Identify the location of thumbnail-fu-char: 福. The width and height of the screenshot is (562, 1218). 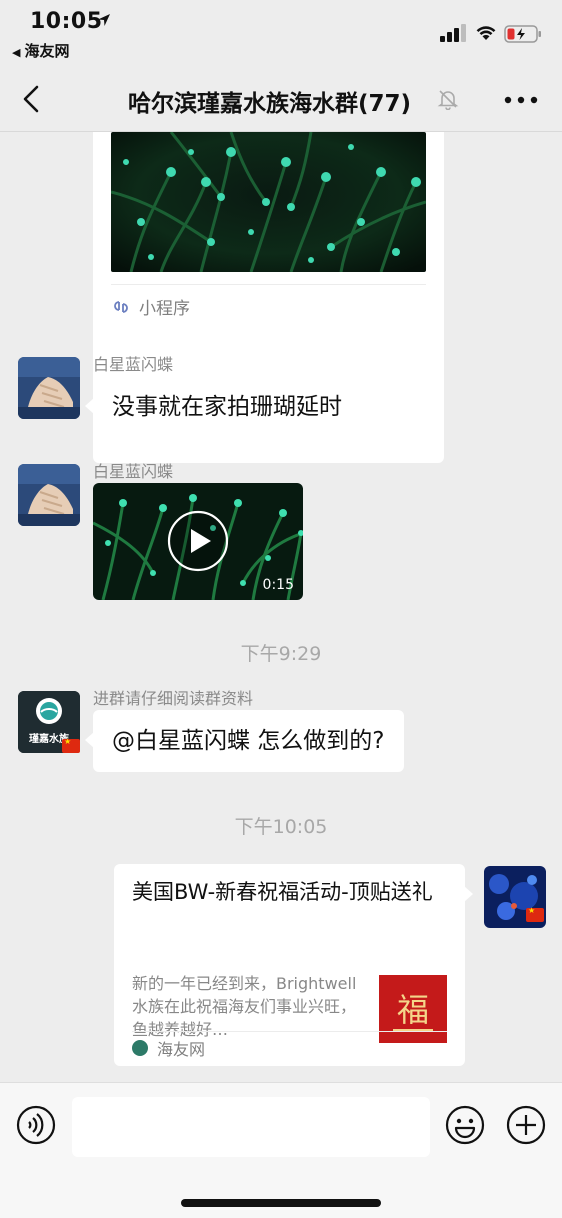
(412, 1010).